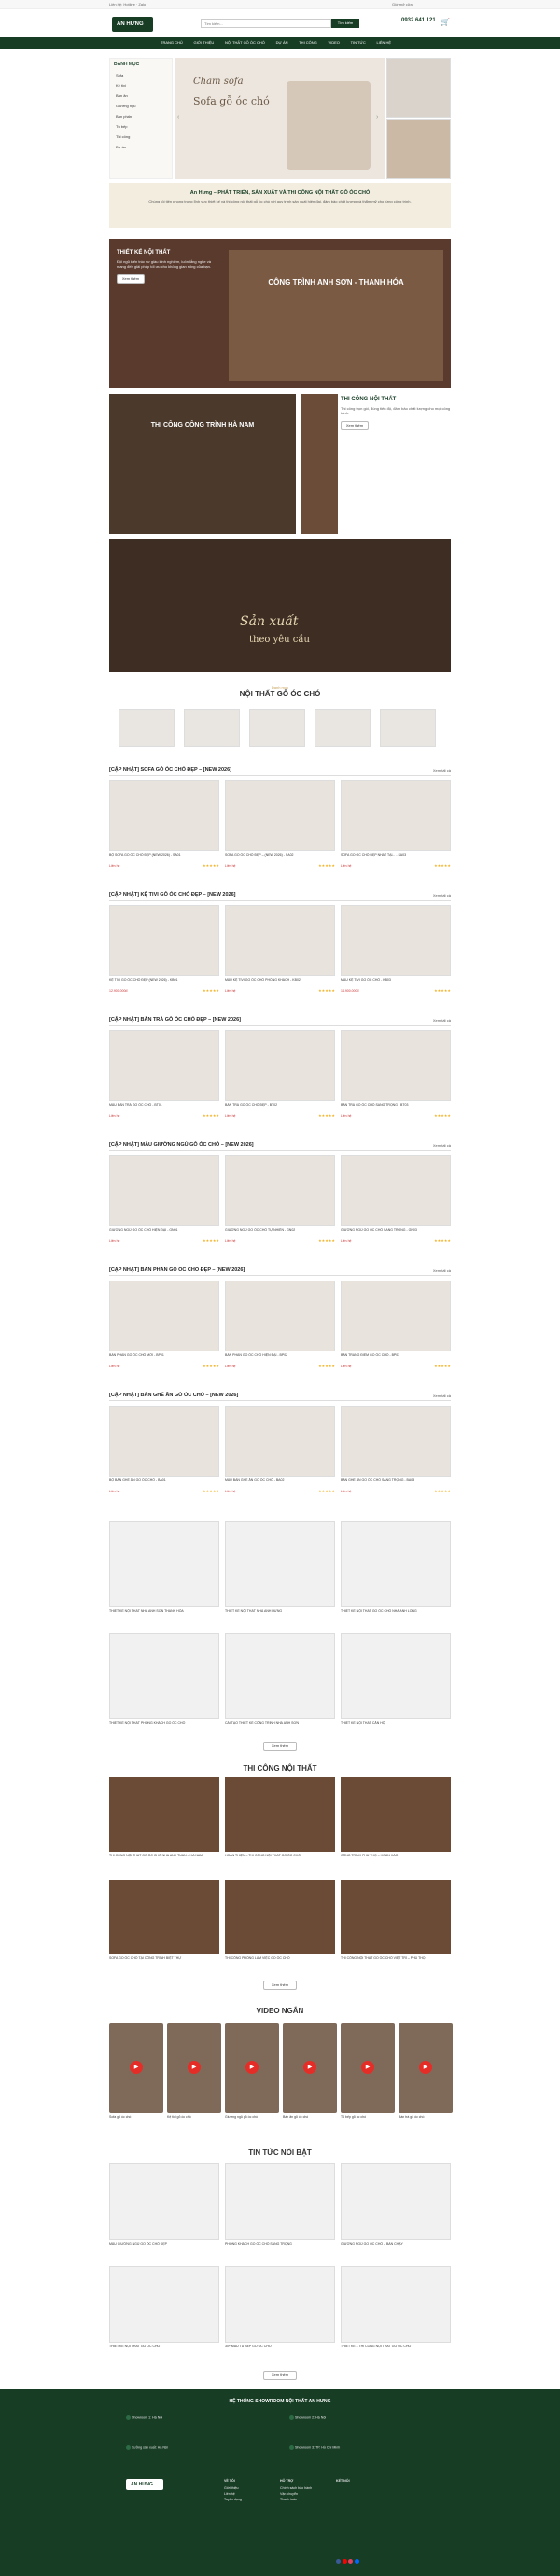 The image size is (560, 2576). What do you see at coordinates (141, 85) in the screenshot?
I see `sidebar-item: Kệ tivi` at bounding box center [141, 85].